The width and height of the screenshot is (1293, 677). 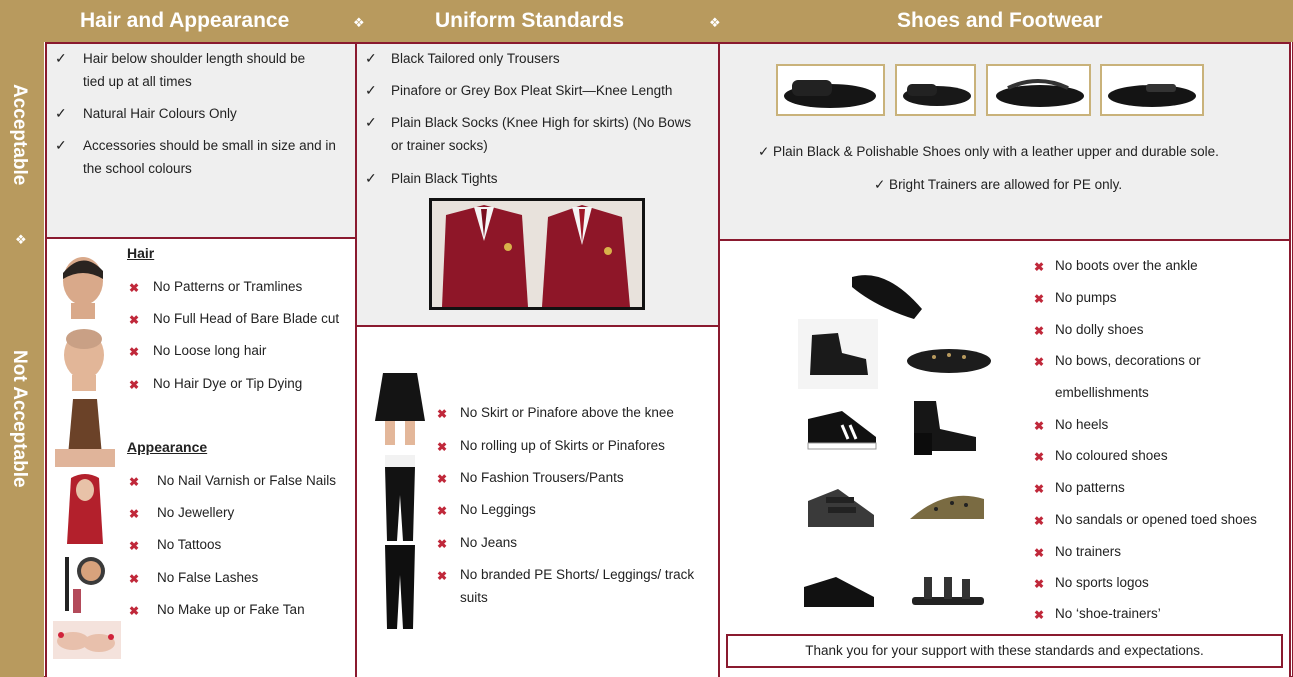 I want to click on hair-ok-item: Natural Hair Colours Only, so click(x=160, y=113).